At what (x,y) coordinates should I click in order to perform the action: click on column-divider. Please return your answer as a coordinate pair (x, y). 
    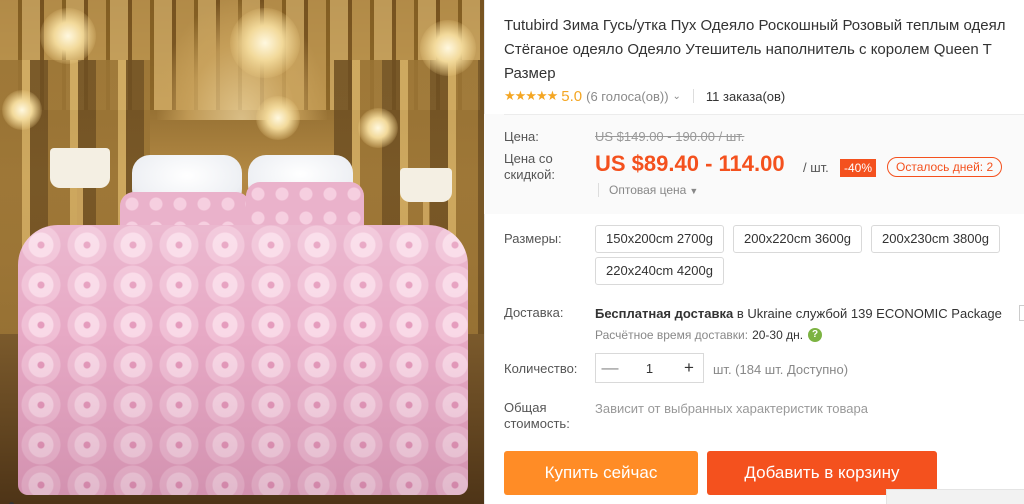
    Looking at the image, I should click on (484, 252).